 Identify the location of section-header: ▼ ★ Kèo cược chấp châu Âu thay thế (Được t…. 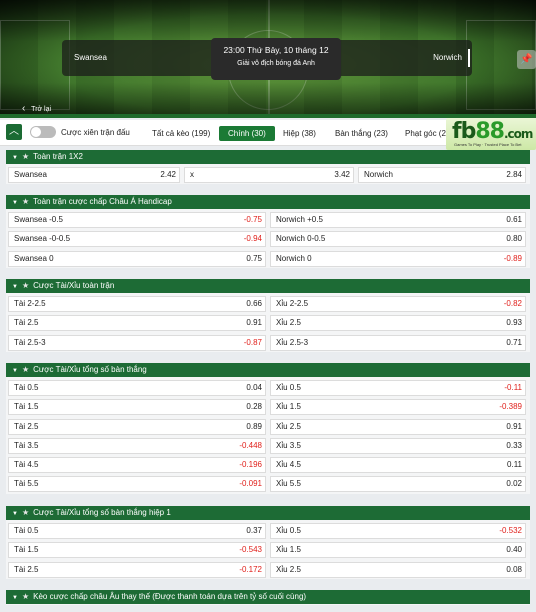
(268, 597).